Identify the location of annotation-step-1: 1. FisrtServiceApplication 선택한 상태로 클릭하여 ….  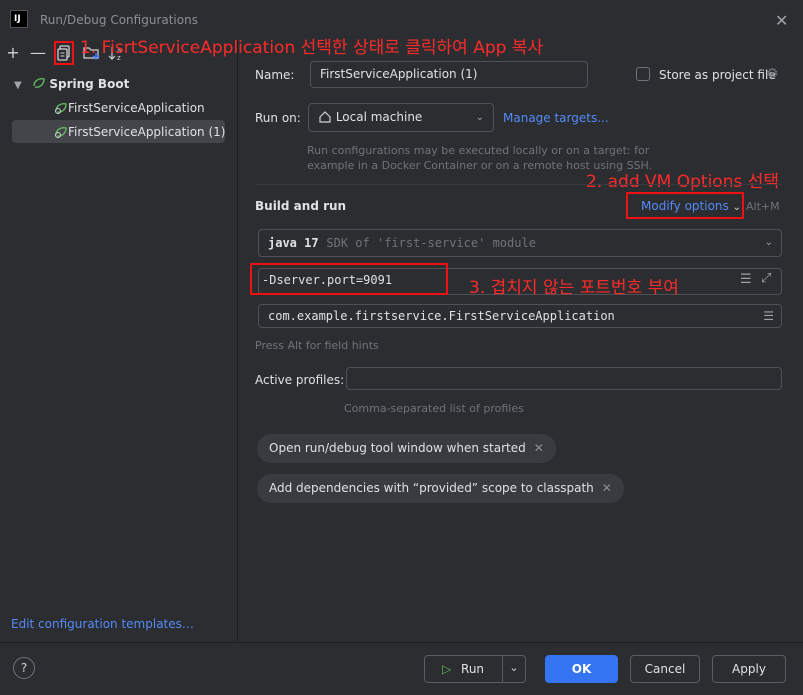
(312, 48).